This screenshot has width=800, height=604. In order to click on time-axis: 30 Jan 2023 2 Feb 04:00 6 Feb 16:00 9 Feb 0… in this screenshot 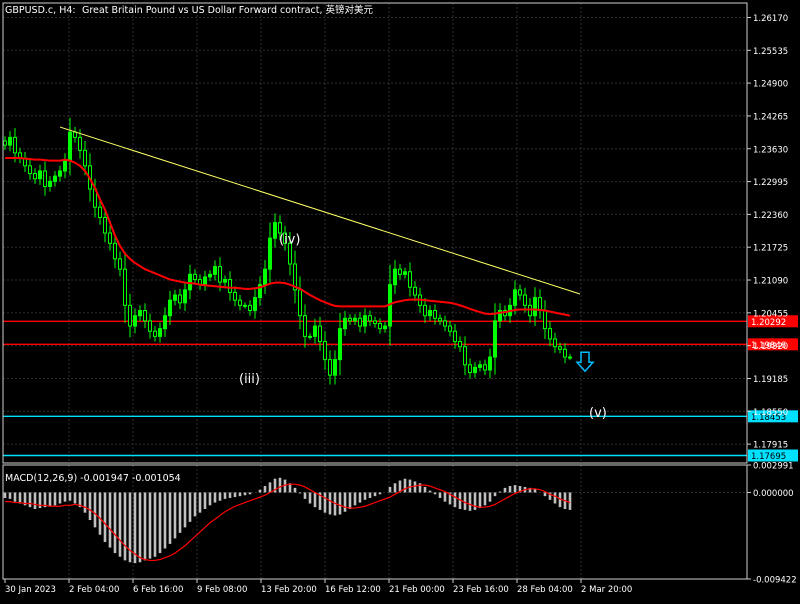, I will do `click(318, 587)`.